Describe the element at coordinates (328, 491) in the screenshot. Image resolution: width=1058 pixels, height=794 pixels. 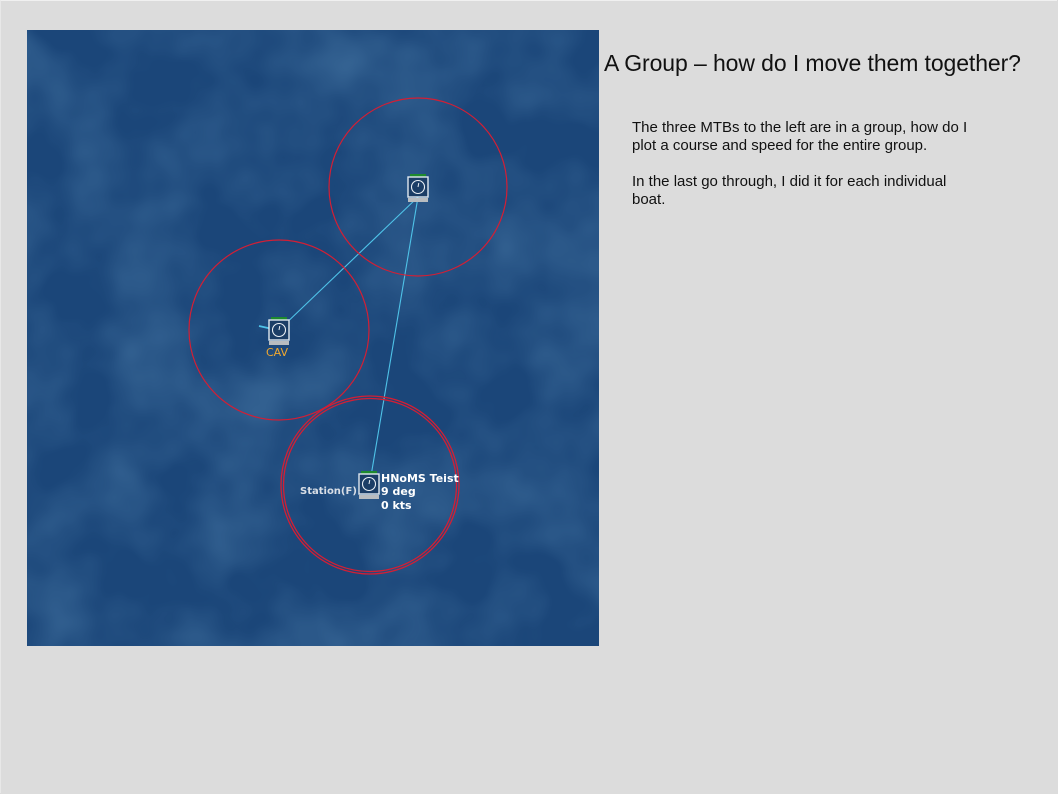
I see `station-label: Station(F)` at that location.